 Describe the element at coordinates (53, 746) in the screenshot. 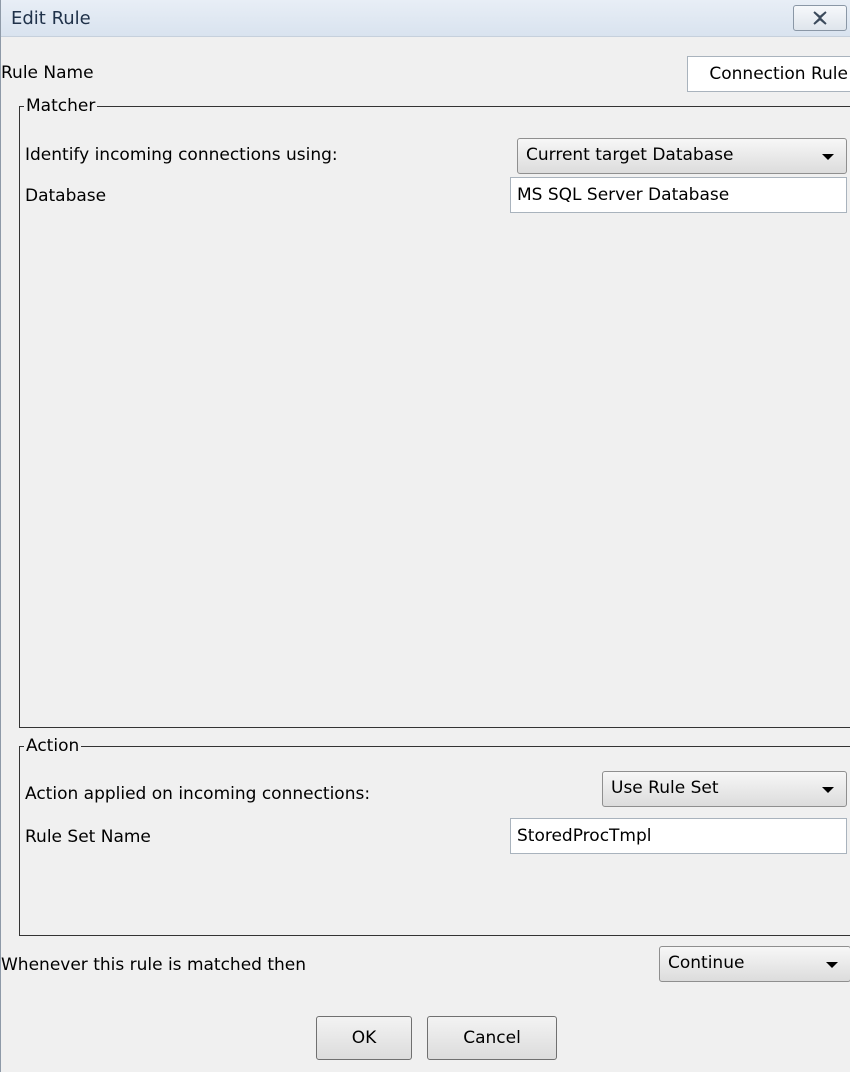

I see `action-group-title: Action` at that location.